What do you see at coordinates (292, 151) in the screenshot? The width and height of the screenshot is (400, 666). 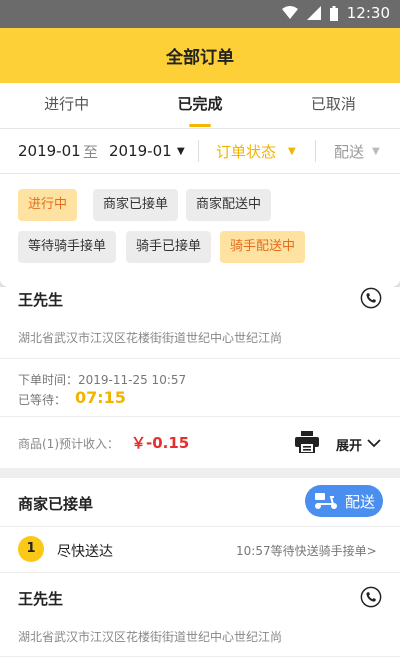 I see `status-dropdown-icon: ▼` at bounding box center [292, 151].